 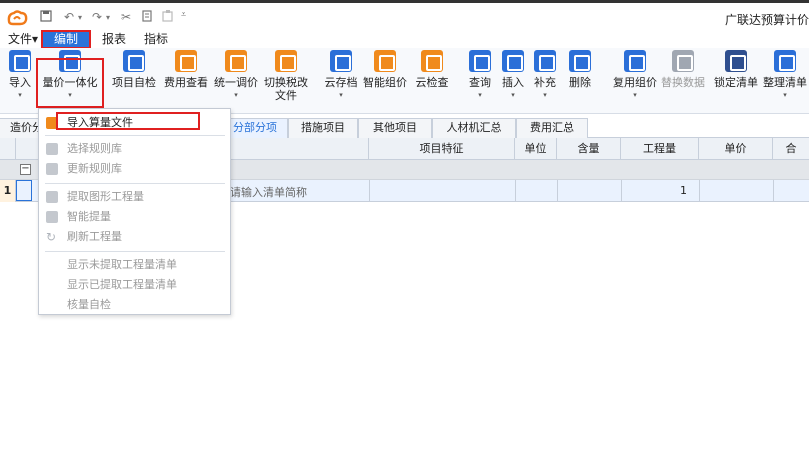 I want to click on header-feature: 项目特征, so click(x=442, y=149).